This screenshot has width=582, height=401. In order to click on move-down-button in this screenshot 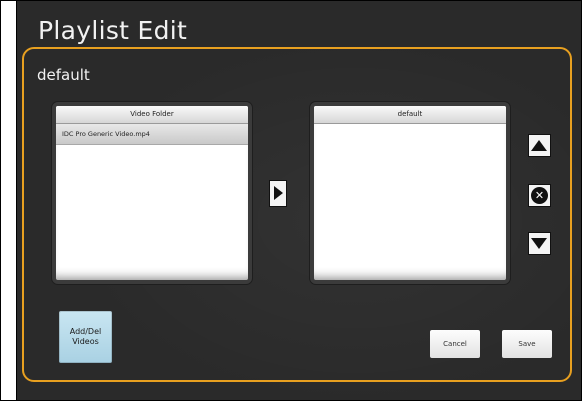, I will do `click(539, 243)`.